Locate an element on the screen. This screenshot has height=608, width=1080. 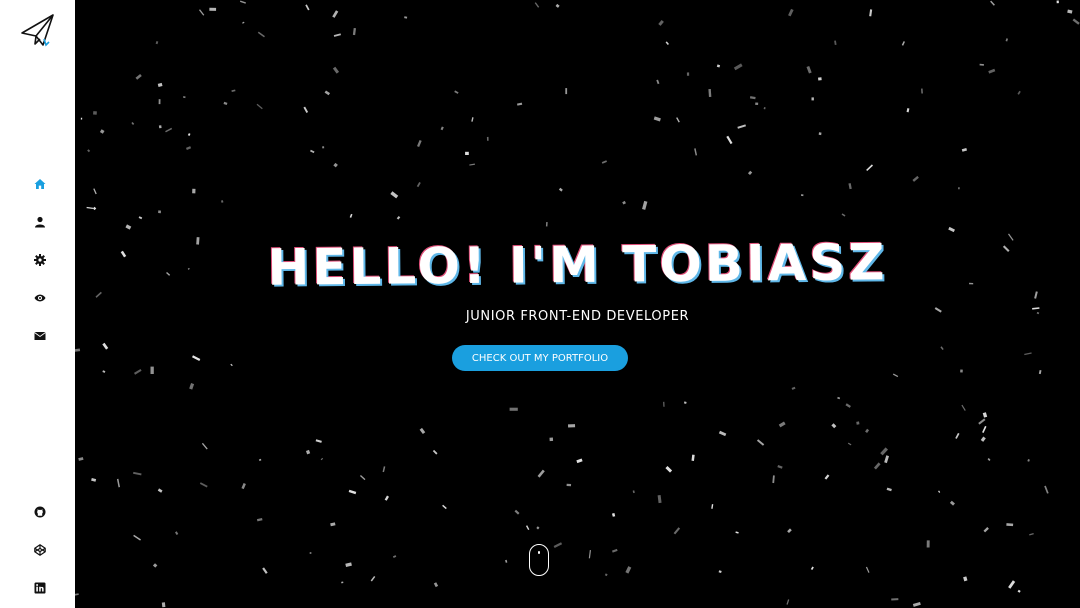
codepen-link is located at coordinates (40, 550).